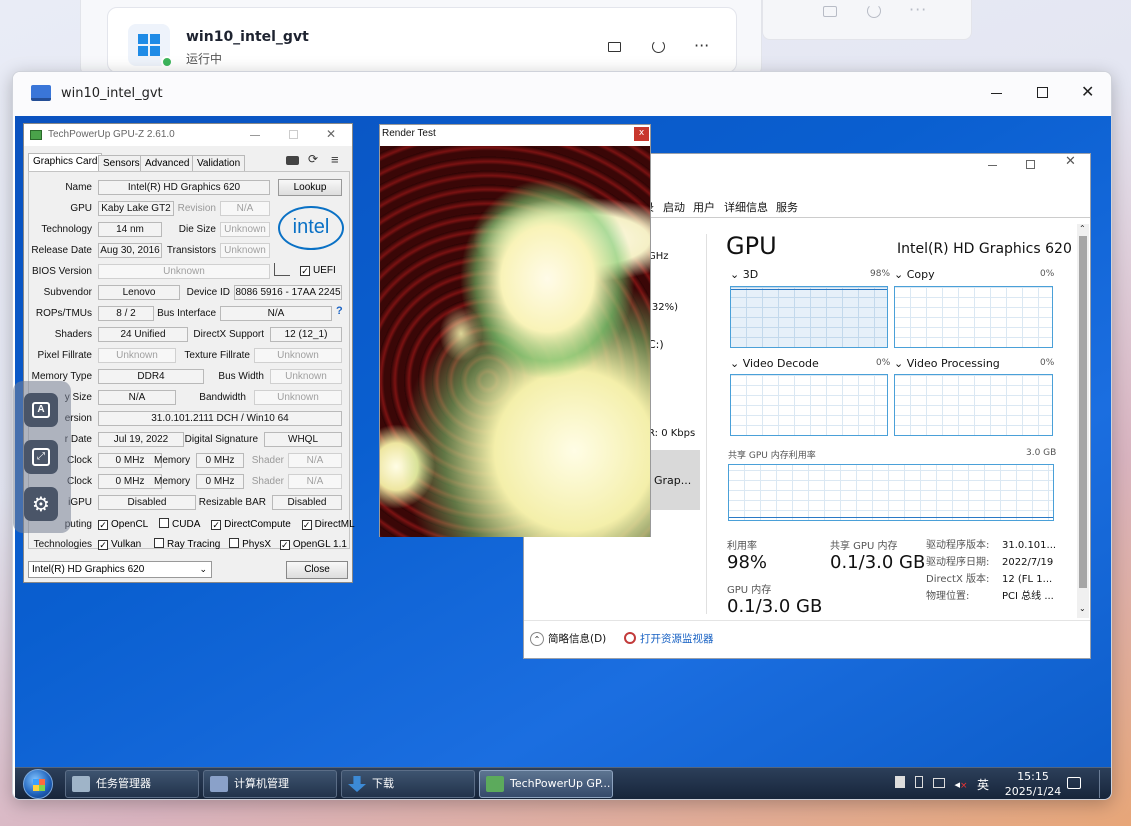 Image resolution: width=1131 pixels, height=826 pixels. Describe the element at coordinates (746, 208) in the screenshot. I see `tm-tab-details: 详细信息` at that location.